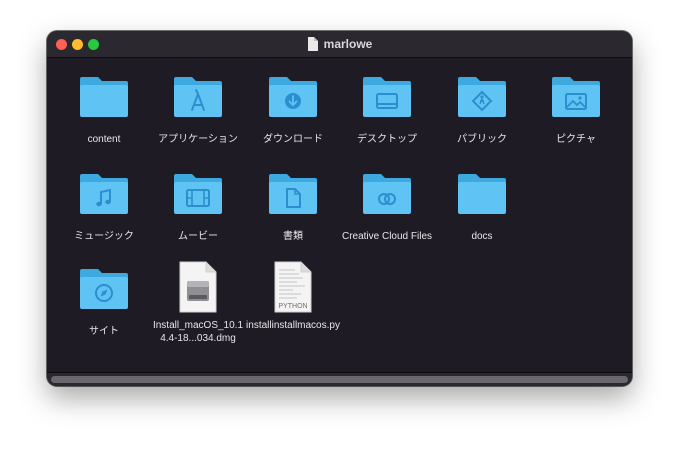 The width and height of the screenshot is (680, 449). Describe the element at coordinates (198, 97) in the screenshot. I see `applications-folder-icon` at that location.